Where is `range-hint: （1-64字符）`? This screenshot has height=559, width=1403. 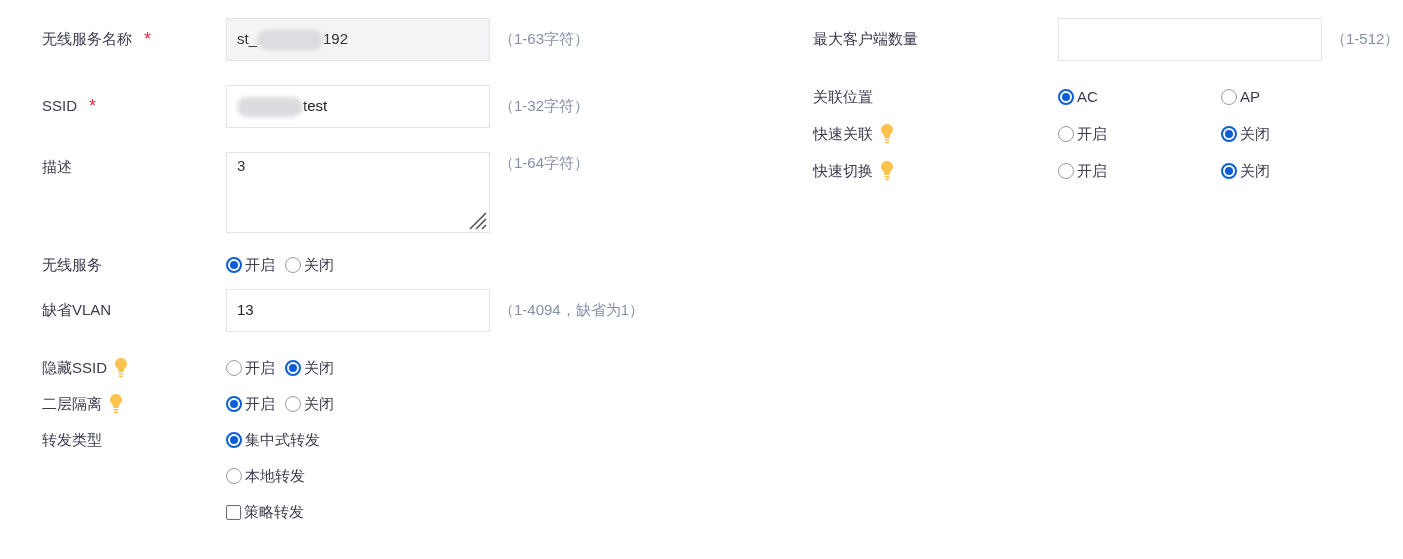
range-hint: （1-64字符） is located at coordinates (544, 163).